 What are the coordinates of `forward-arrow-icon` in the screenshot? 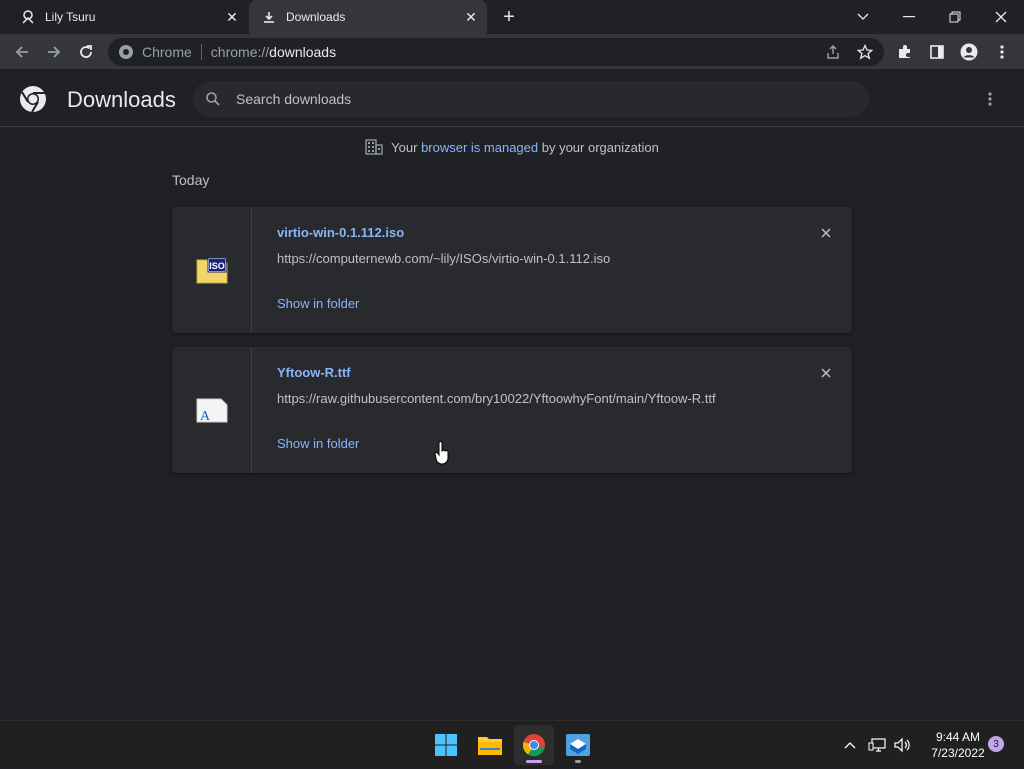 It's located at (54, 52).